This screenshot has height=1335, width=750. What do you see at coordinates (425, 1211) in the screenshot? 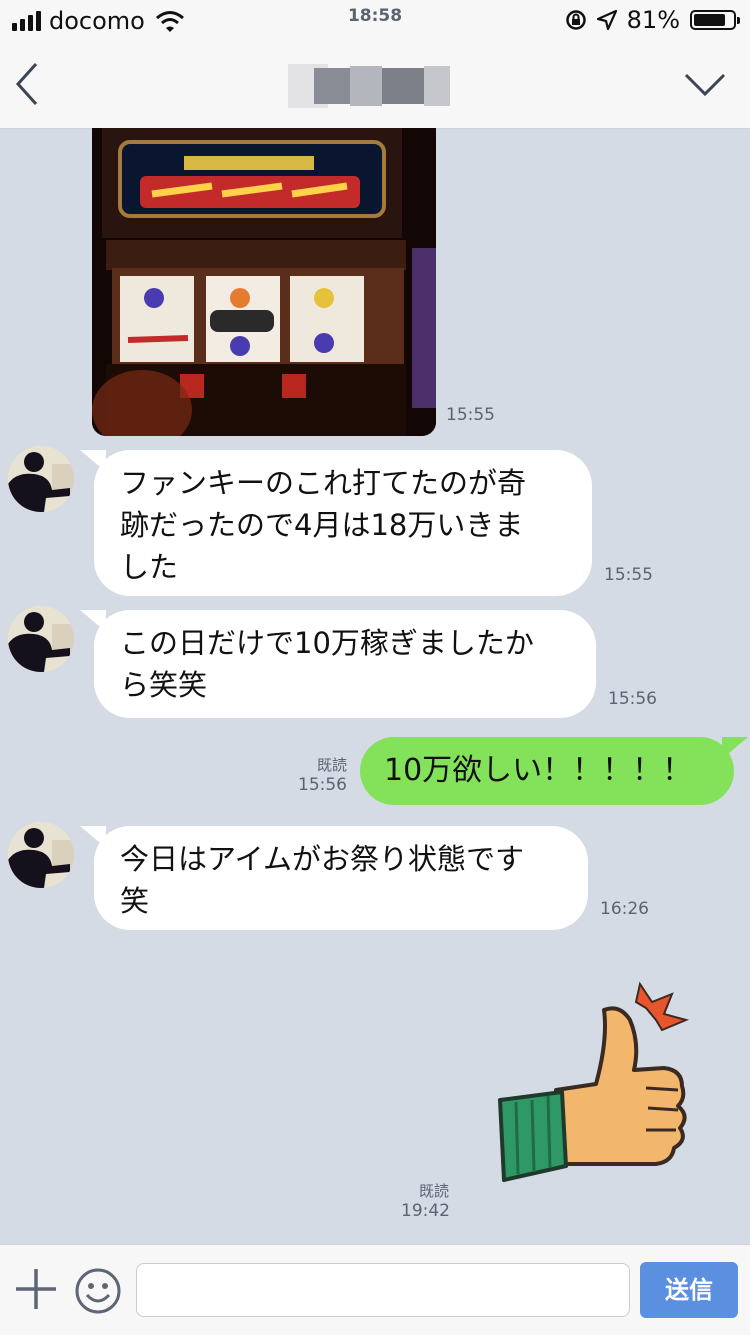
I see `message-time: 19:42` at bounding box center [425, 1211].